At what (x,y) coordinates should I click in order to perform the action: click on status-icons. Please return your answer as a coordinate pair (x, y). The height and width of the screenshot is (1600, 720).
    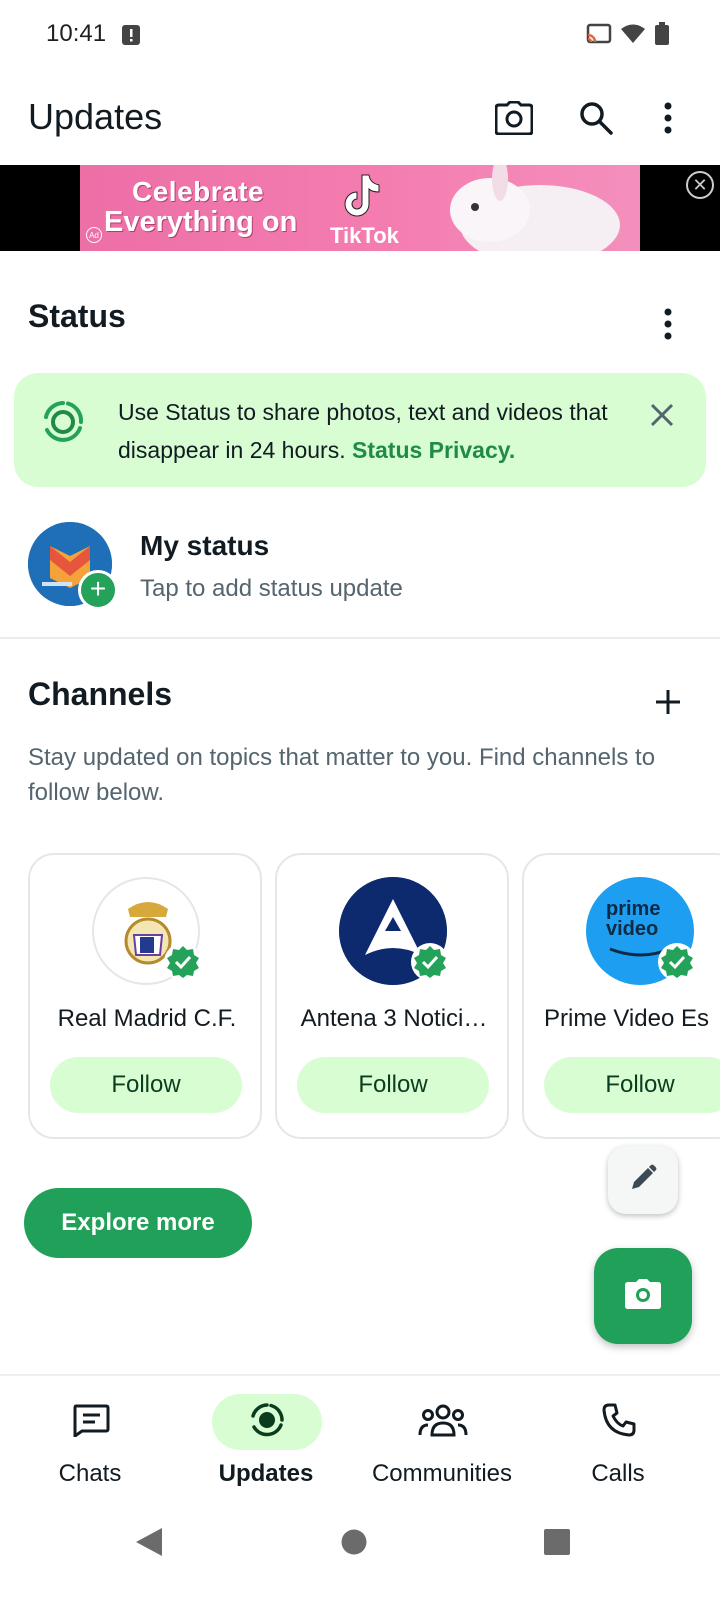
    Looking at the image, I should click on (628, 36).